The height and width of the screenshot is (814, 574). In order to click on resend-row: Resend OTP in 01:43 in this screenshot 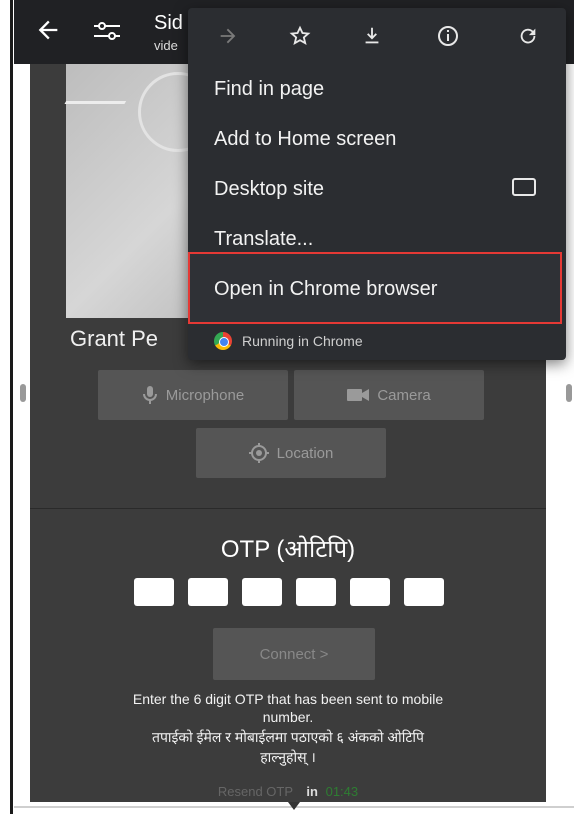, I will do `click(288, 791)`.